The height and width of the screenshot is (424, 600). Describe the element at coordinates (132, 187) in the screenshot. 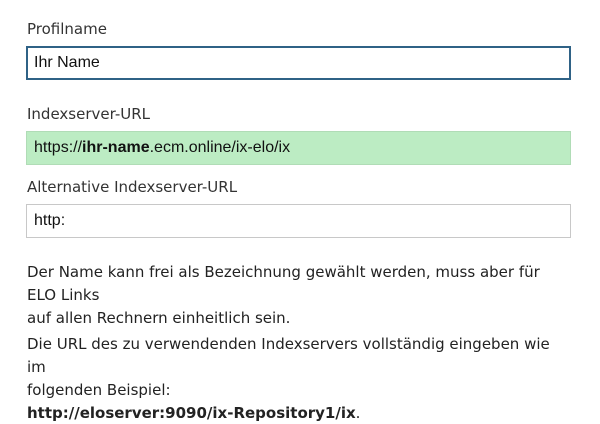

I see `alt-index-server-url-label: Alternative Indexserver-URL` at that location.